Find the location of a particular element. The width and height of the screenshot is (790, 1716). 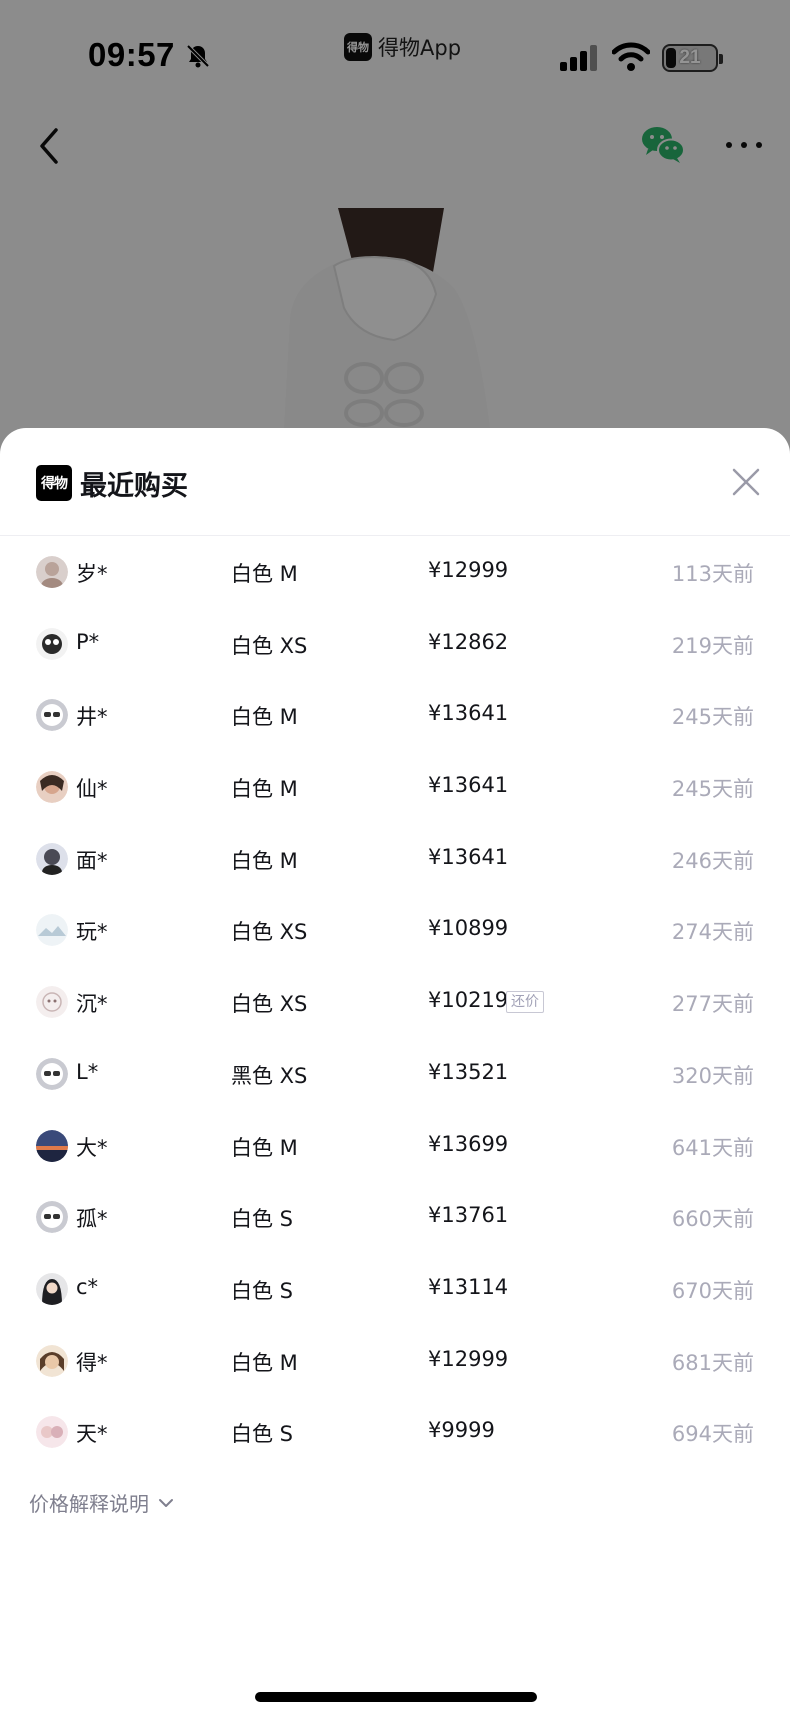

buyer-name: 面* is located at coordinates (92, 860).